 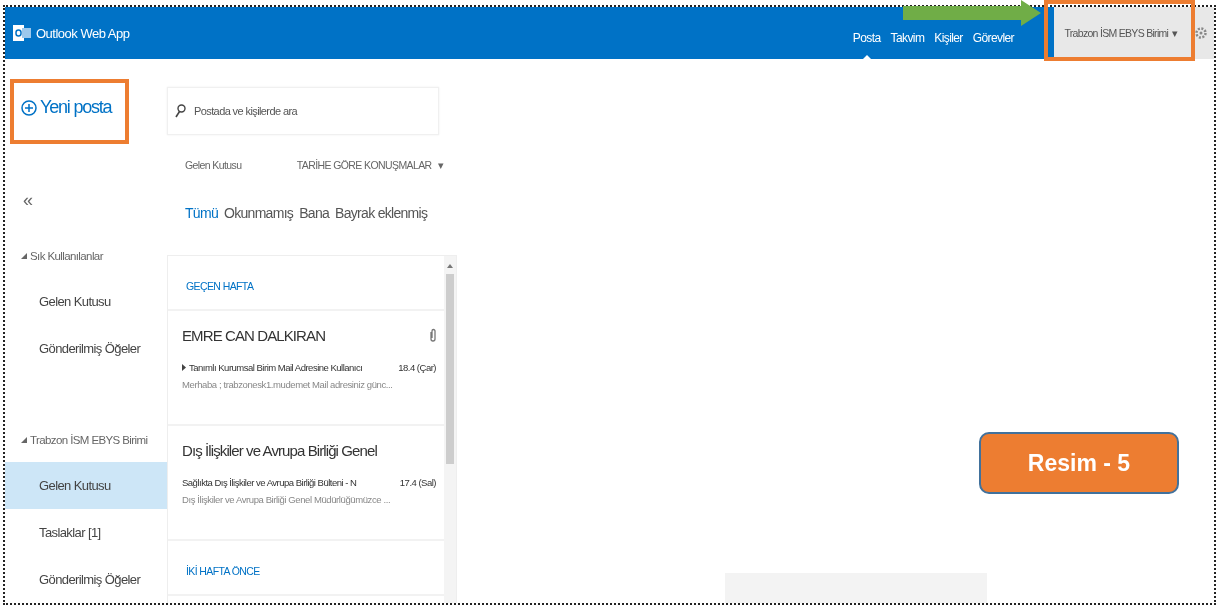 I want to click on outlook-logo-icon, so click(x=22, y=33).